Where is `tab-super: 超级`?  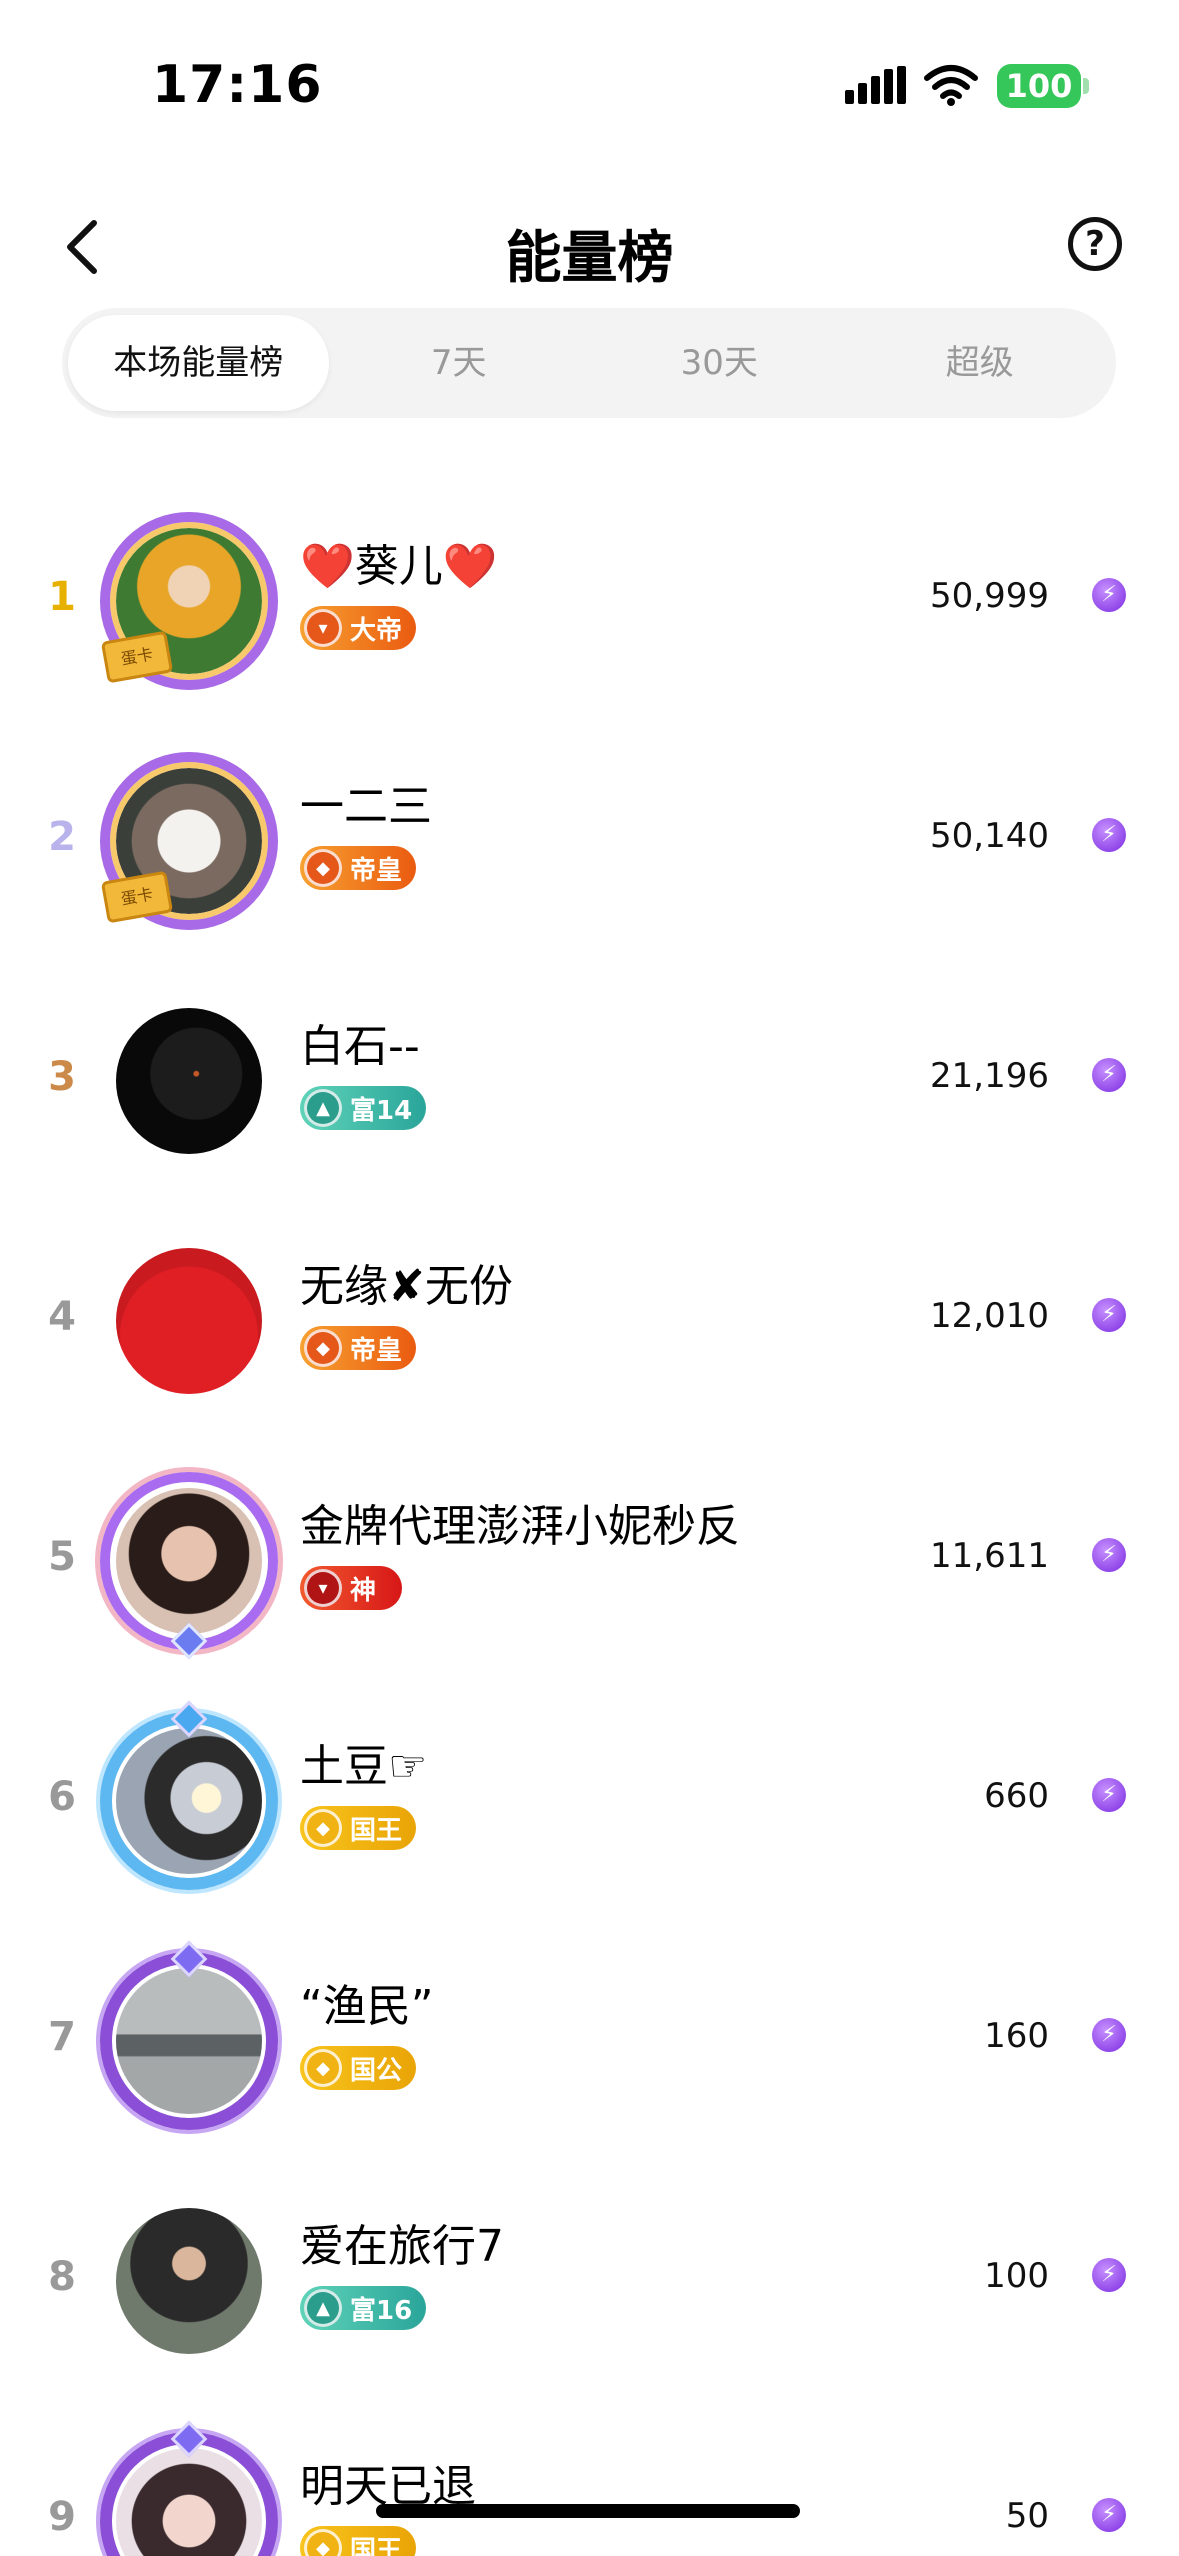
tab-super: 超级 is located at coordinates (980, 363).